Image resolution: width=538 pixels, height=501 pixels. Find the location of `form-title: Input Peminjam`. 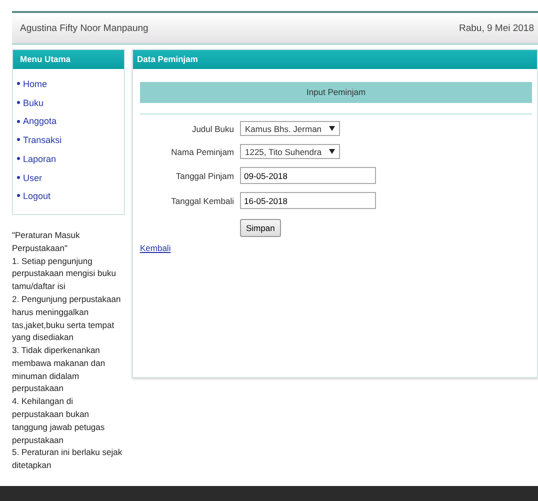

form-title: Input Peminjam is located at coordinates (336, 92).